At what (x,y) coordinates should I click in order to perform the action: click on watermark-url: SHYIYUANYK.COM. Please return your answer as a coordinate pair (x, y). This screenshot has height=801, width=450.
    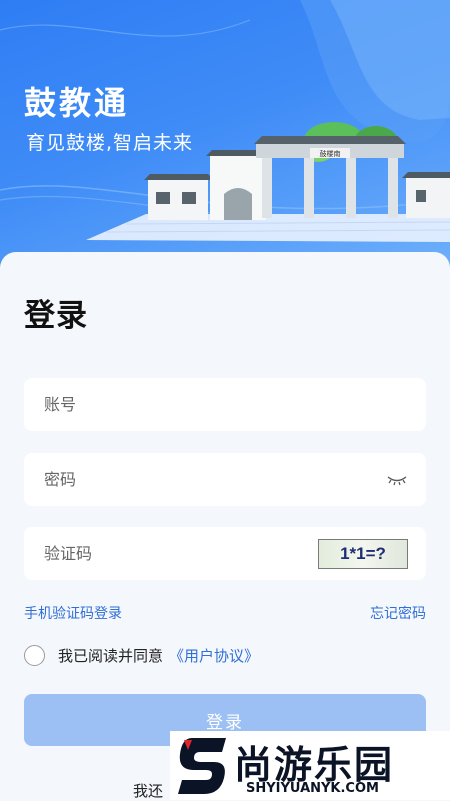
    Looking at the image, I should click on (312, 788).